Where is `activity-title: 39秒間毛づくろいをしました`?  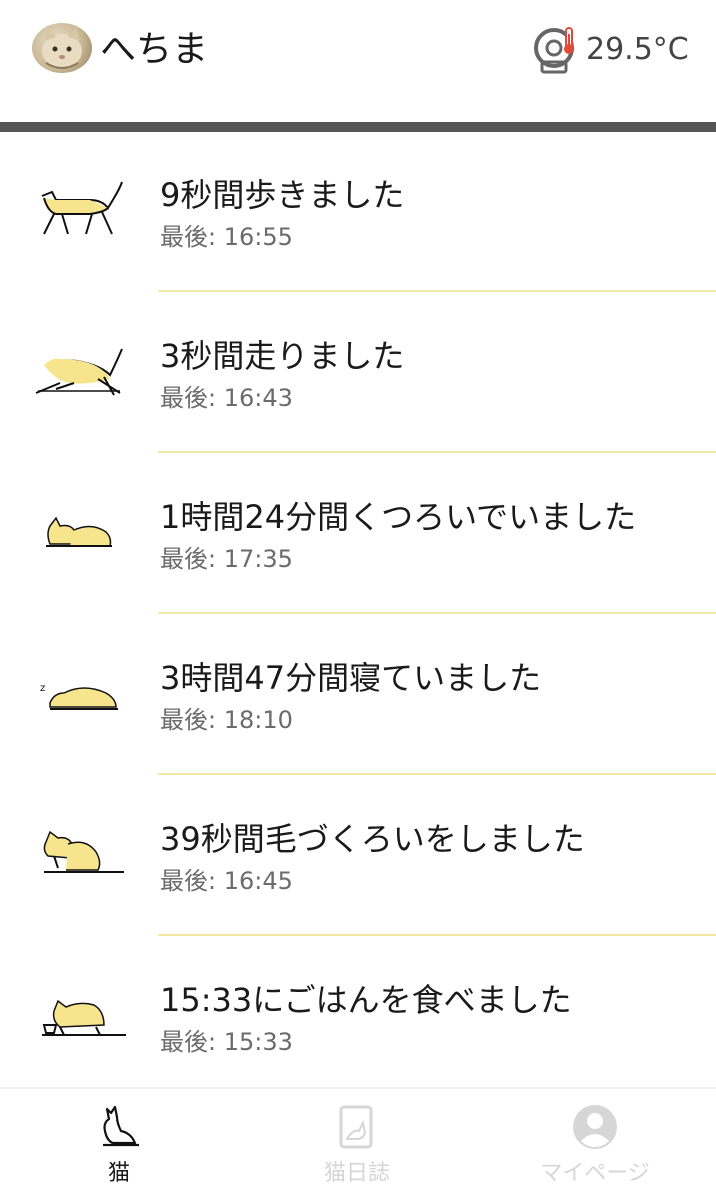
activity-title: 39秒間毛づくろいをしました is located at coordinates (372, 839).